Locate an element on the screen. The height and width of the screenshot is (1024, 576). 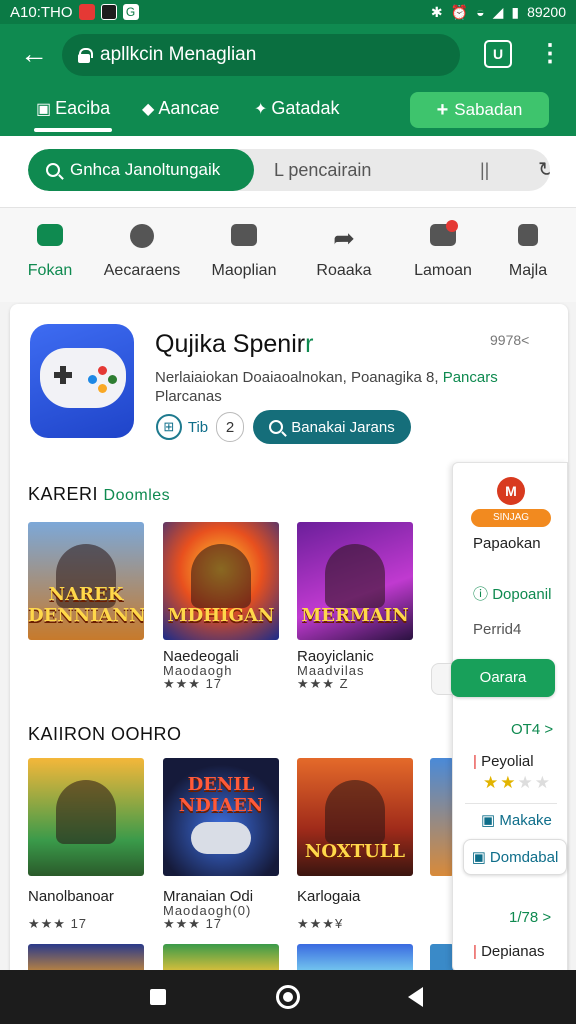
more-menu-icon: ⋮ is located at coordinates (550, 54).